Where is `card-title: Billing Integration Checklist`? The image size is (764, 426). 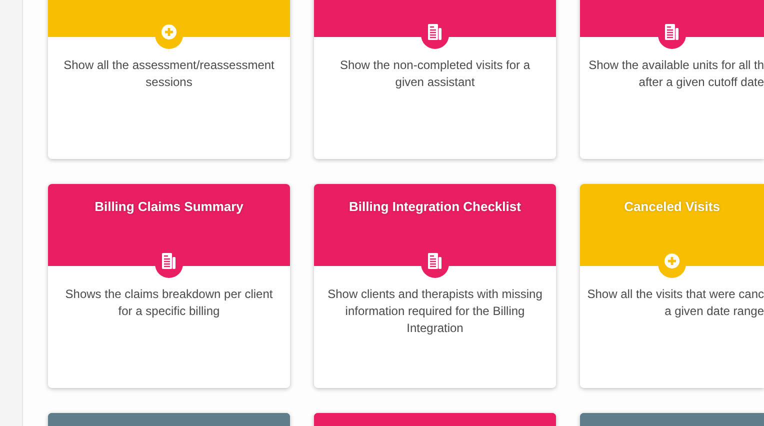 card-title: Billing Integration Checklist is located at coordinates (435, 207).